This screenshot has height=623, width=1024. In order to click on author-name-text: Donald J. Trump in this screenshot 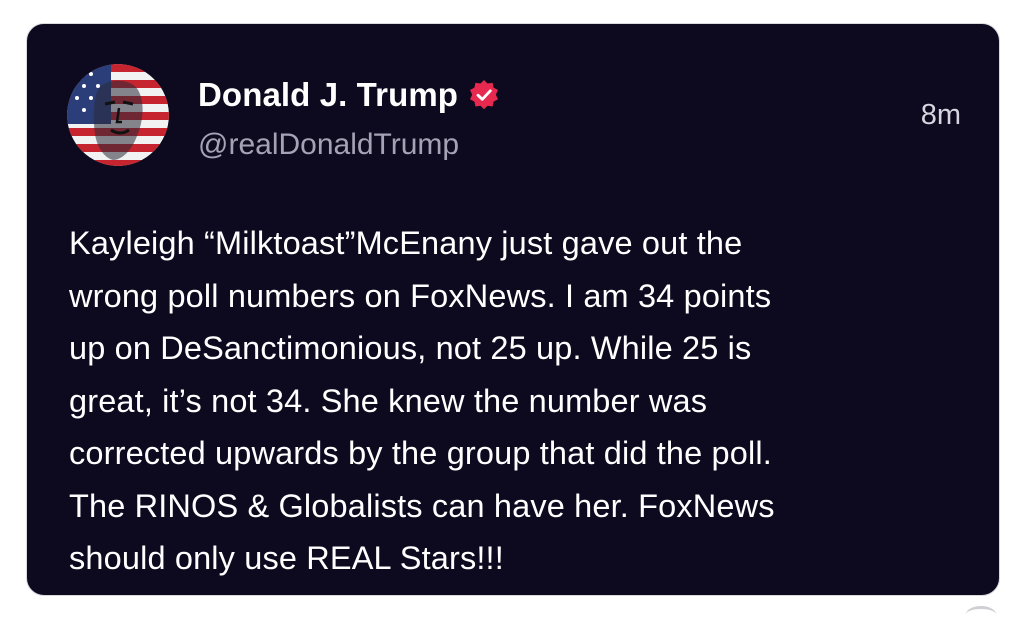, I will do `click(328, 95)`.